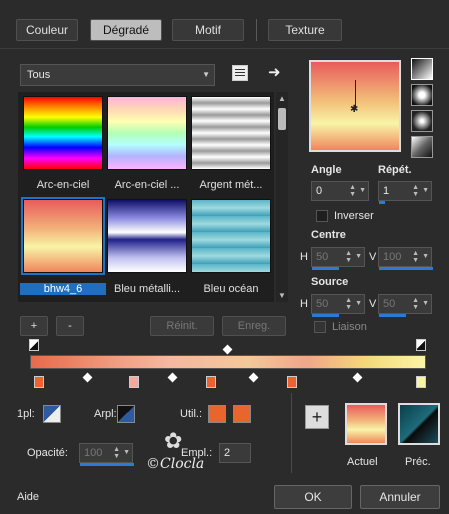 Image resolution: width=449 pixels, height=514 pixels. What do you see at coordinates (392, 257) in the screenshot?
I see `center-v-value: 100` at bounding box center [392, 257].